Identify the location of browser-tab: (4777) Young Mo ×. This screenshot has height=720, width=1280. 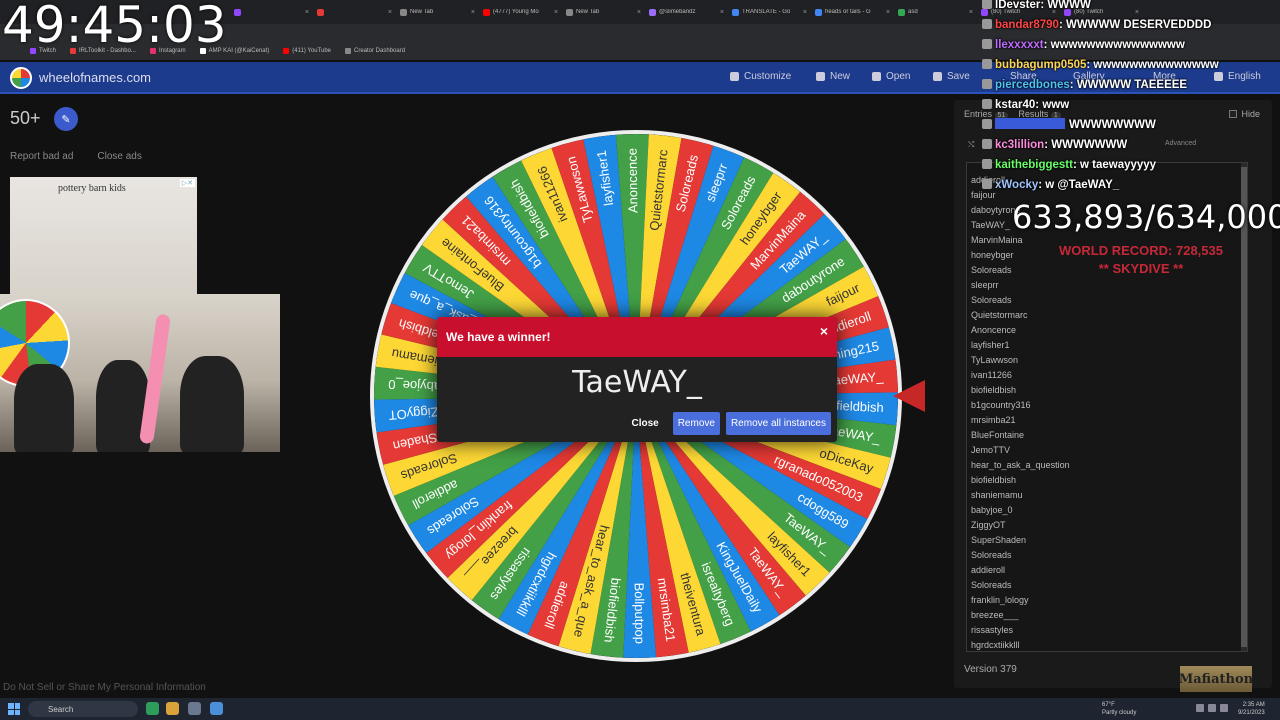
(520, 12).